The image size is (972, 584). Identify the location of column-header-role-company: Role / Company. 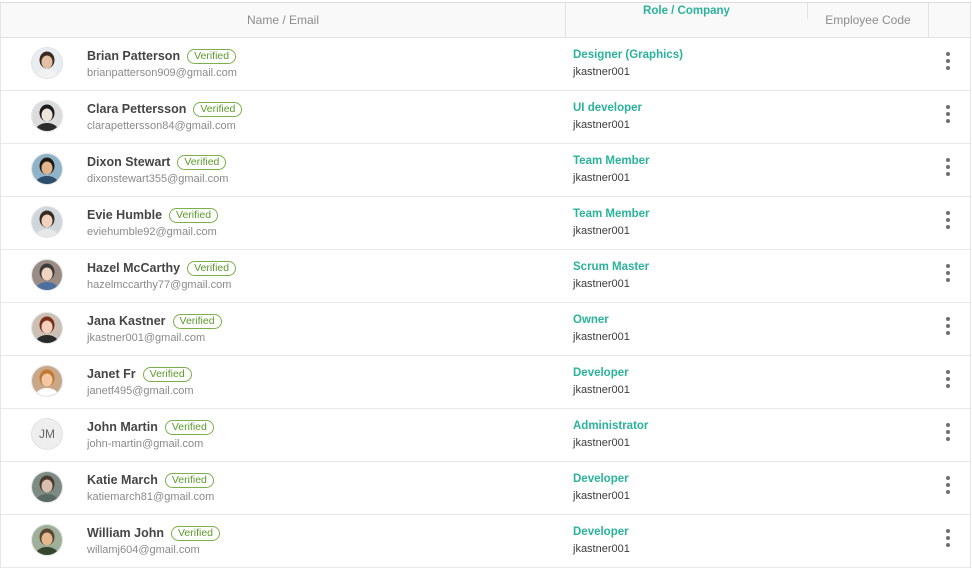
(687, 11).